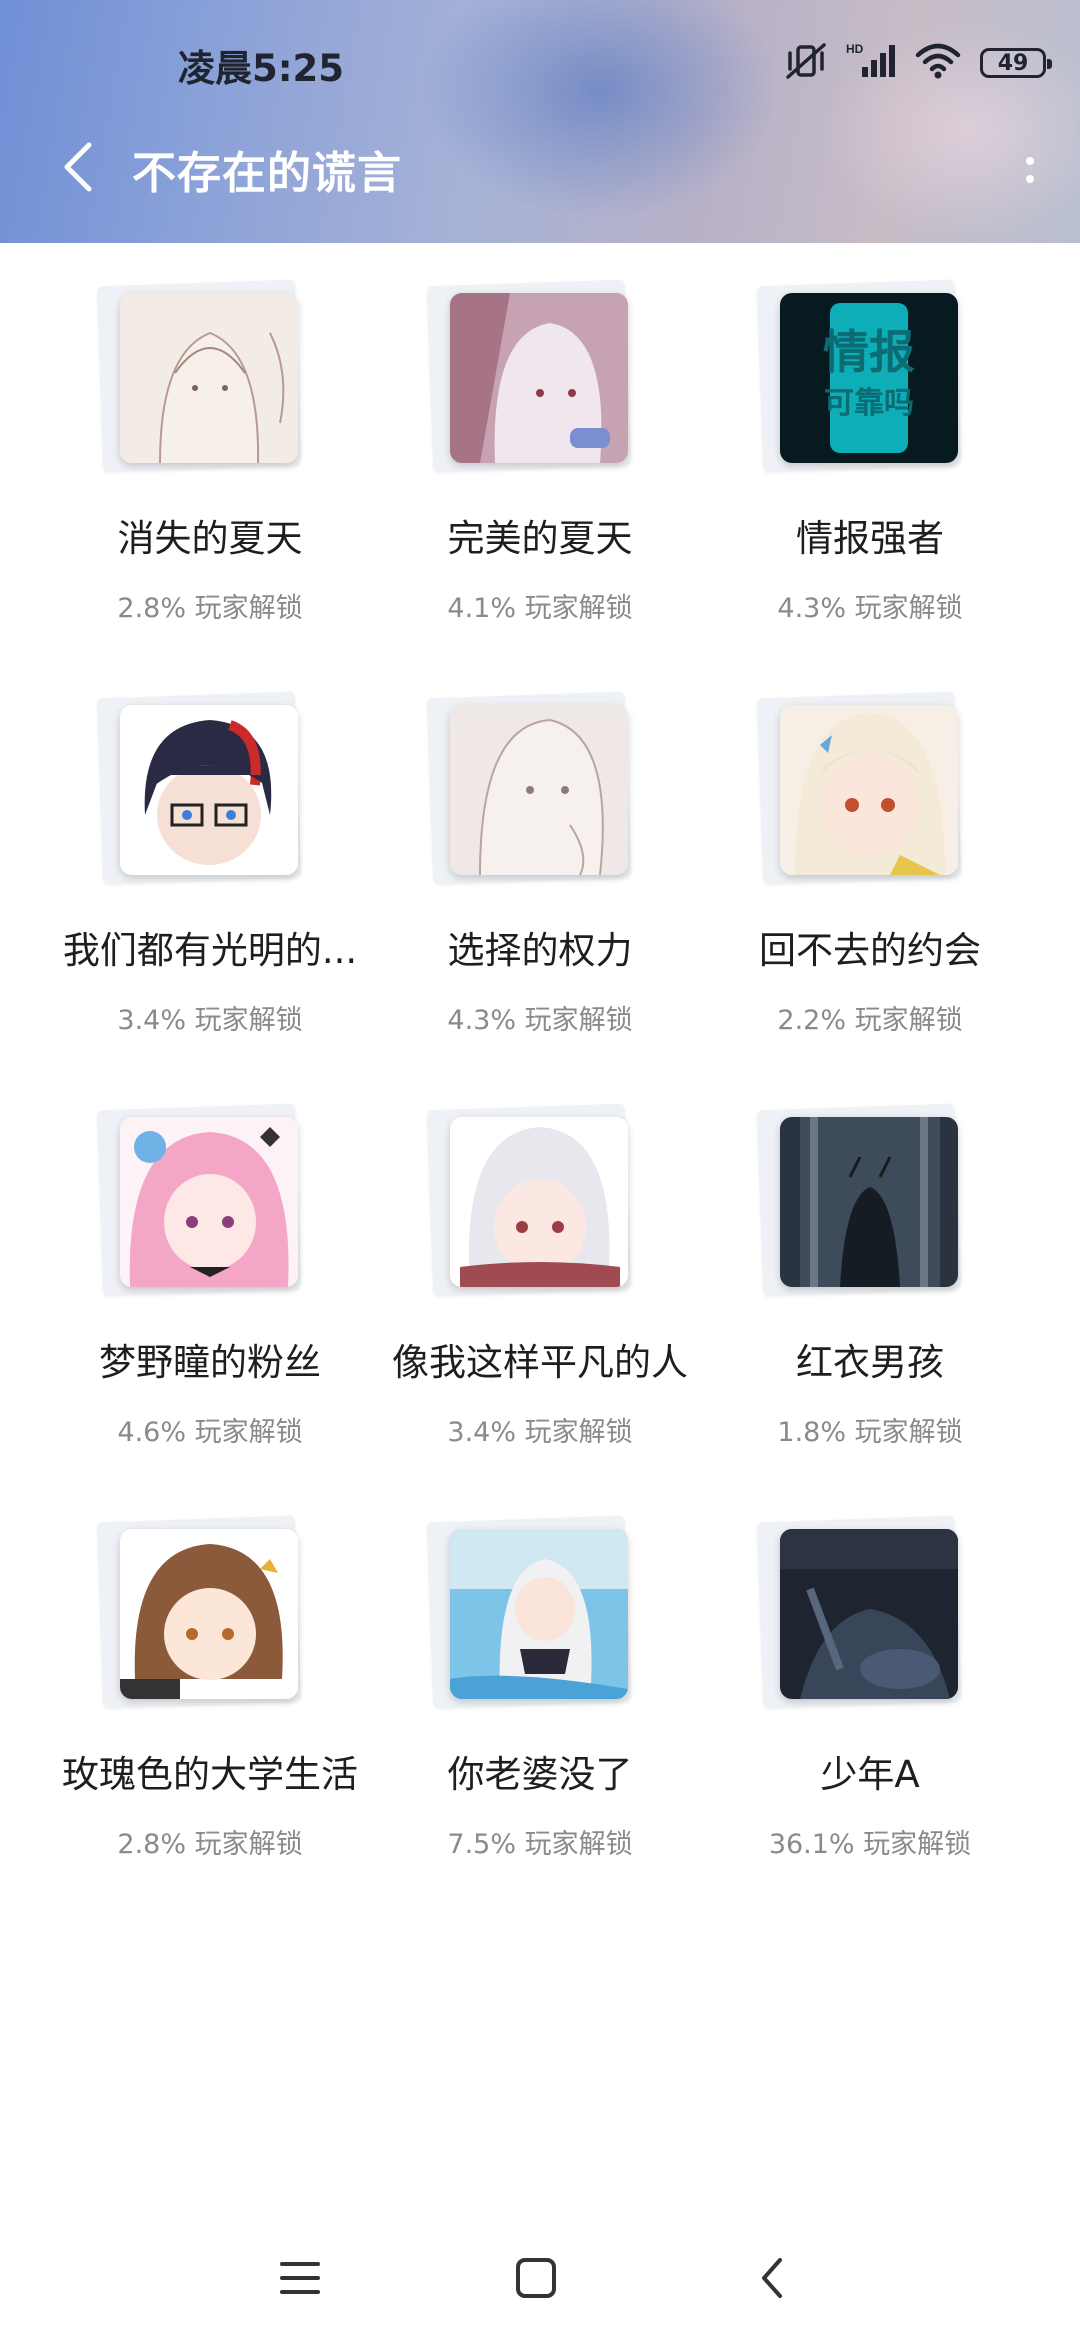  I want to click on achievement-unlock-rate: 1.8% 玩家解锁, so click(870, 1432).